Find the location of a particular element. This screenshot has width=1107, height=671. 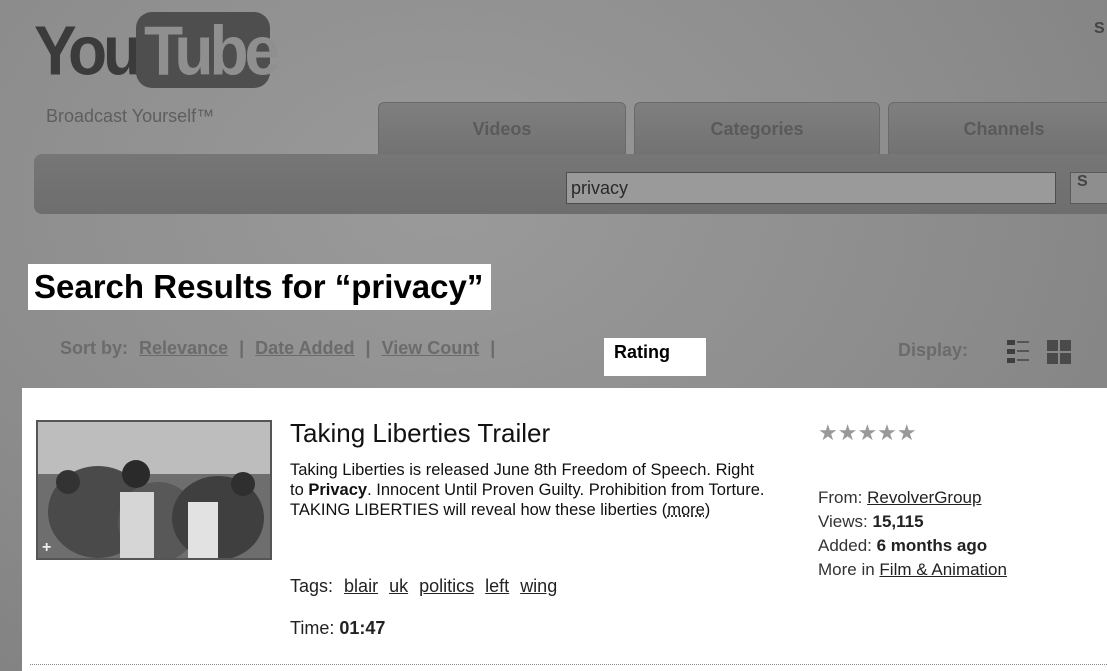

logo-tagline: Broadcast Yourself™ is located at coordinates (130, 116).